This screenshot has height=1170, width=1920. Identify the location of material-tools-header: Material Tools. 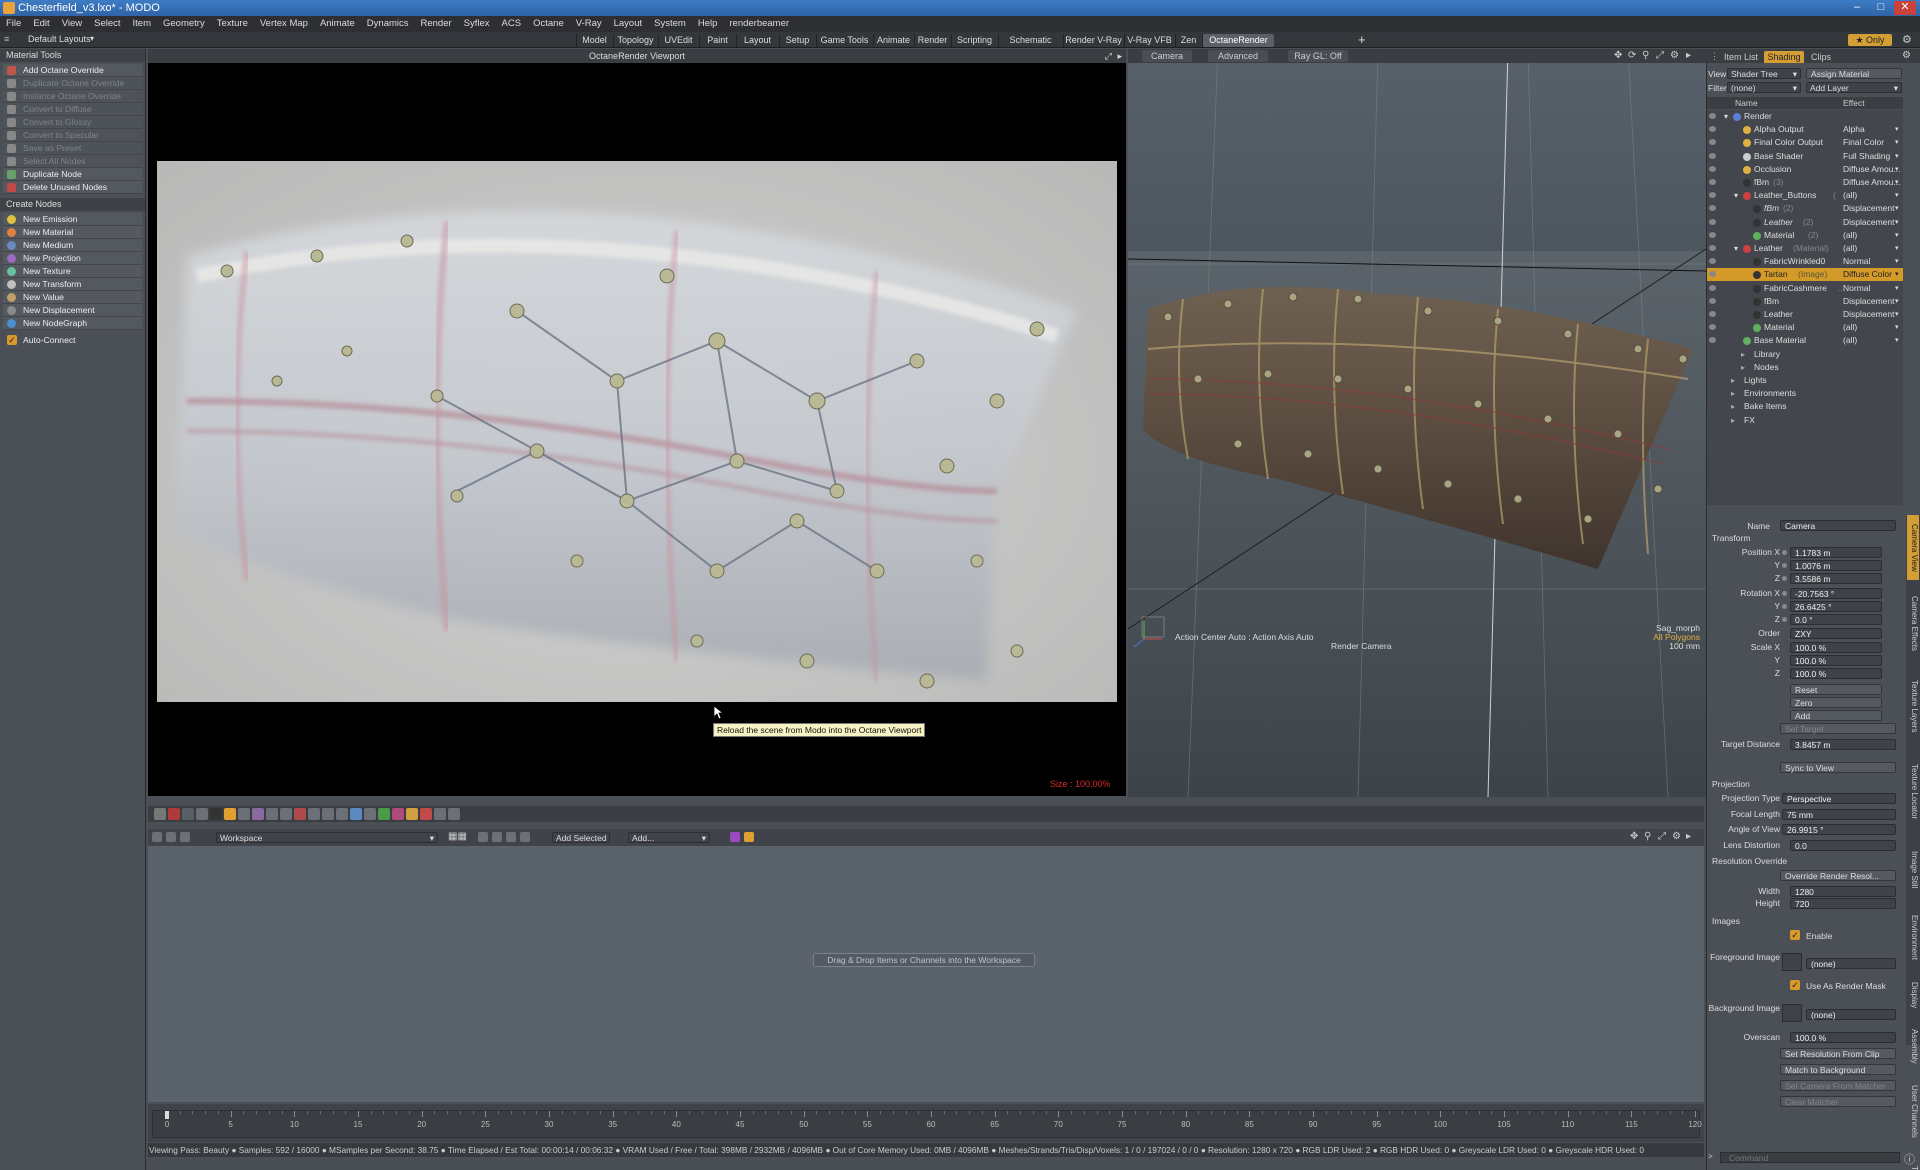
(72, 55).